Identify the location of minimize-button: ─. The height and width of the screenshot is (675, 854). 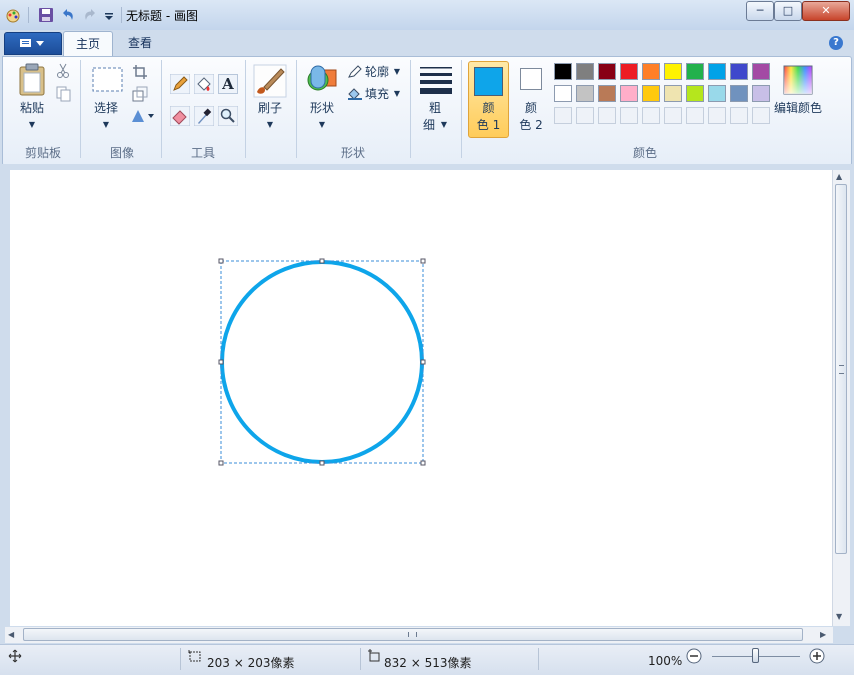
(760, 11).